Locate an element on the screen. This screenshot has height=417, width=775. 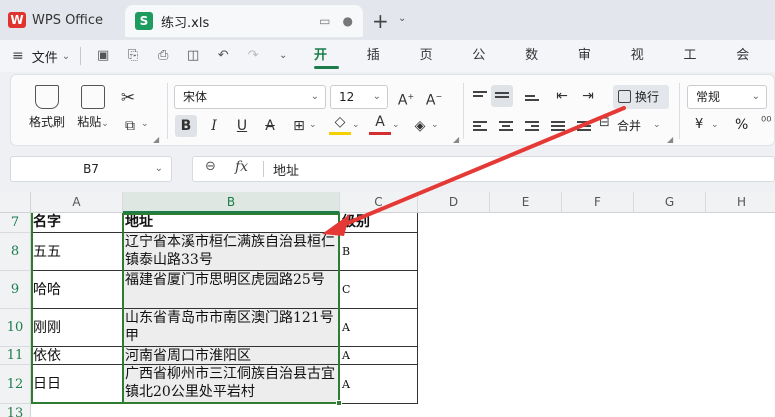
thousands-separator-icon: ⁰⁰ is located at coordinates (766, 122).